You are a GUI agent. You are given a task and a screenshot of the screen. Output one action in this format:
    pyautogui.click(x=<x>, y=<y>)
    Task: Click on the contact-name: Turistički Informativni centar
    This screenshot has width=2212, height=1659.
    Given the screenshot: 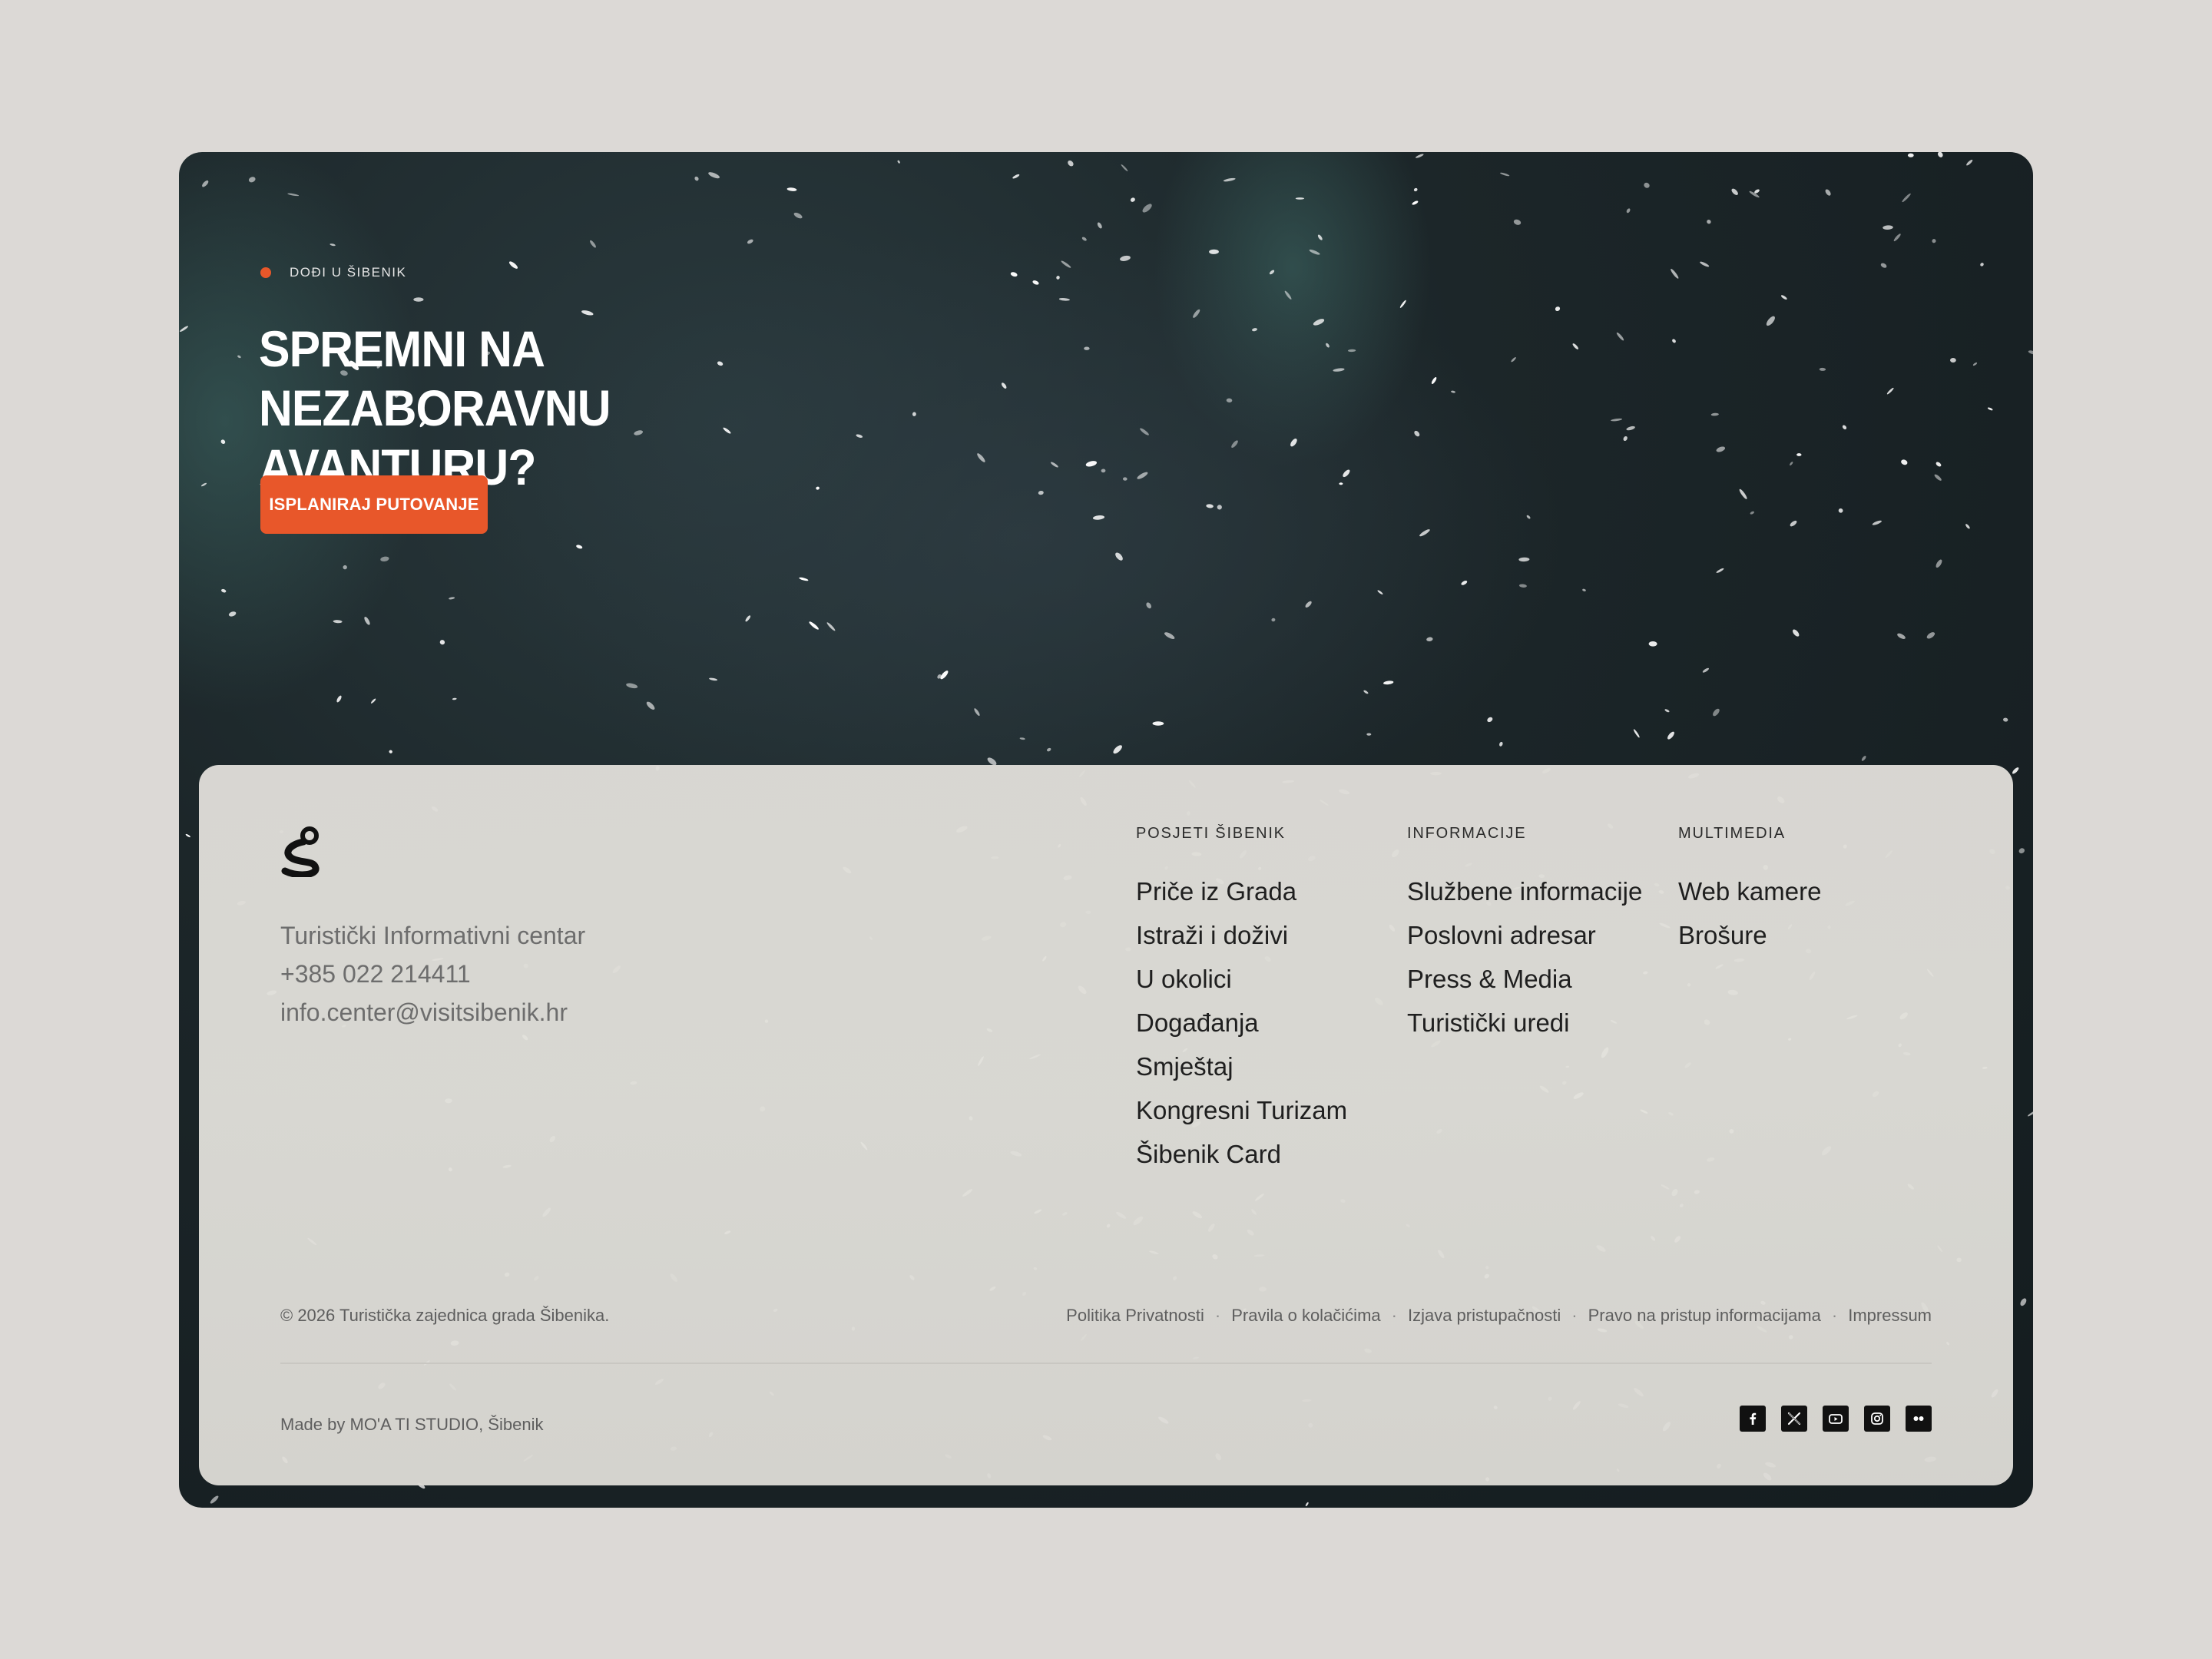 What is the action you would take?
    pyautogui.click(x=433, y=935)
    